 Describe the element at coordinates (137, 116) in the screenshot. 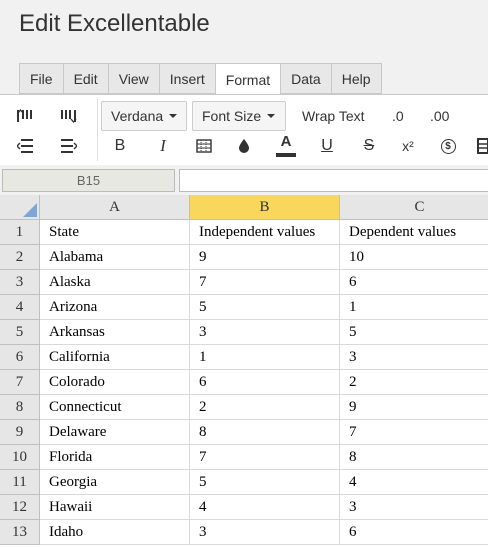

I see `font-family-value: Verdana` at that location.